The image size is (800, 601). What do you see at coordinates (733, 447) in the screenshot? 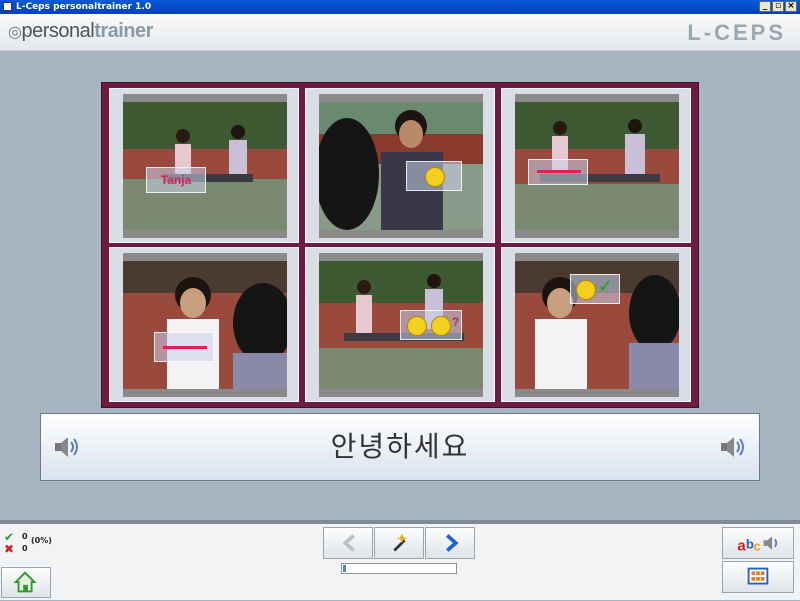
I see `speaker-icon` at bounding box center [733, 447].